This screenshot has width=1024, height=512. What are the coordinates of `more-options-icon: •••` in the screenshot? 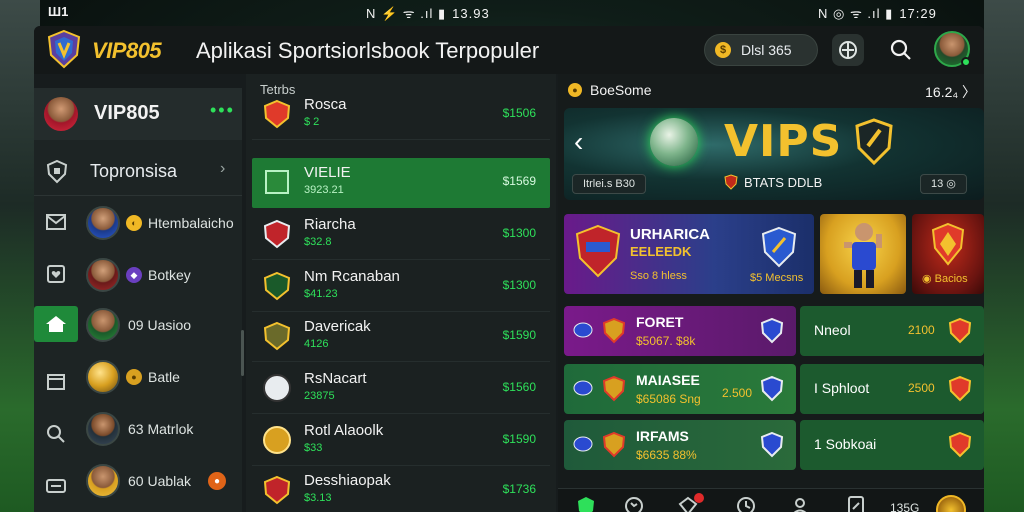 It's located at (222, 110).